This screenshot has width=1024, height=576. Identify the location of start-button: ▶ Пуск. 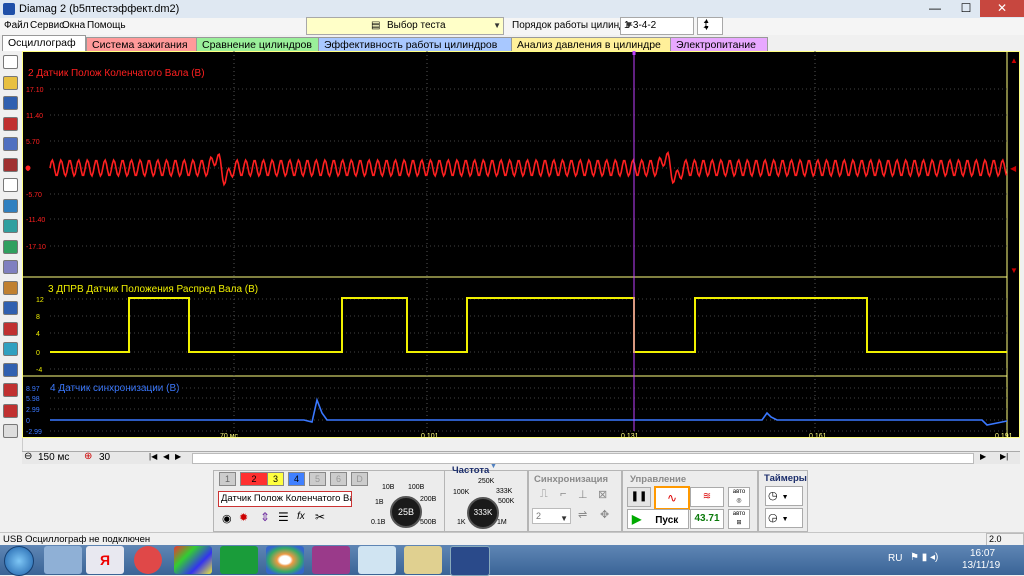
(658, 519).